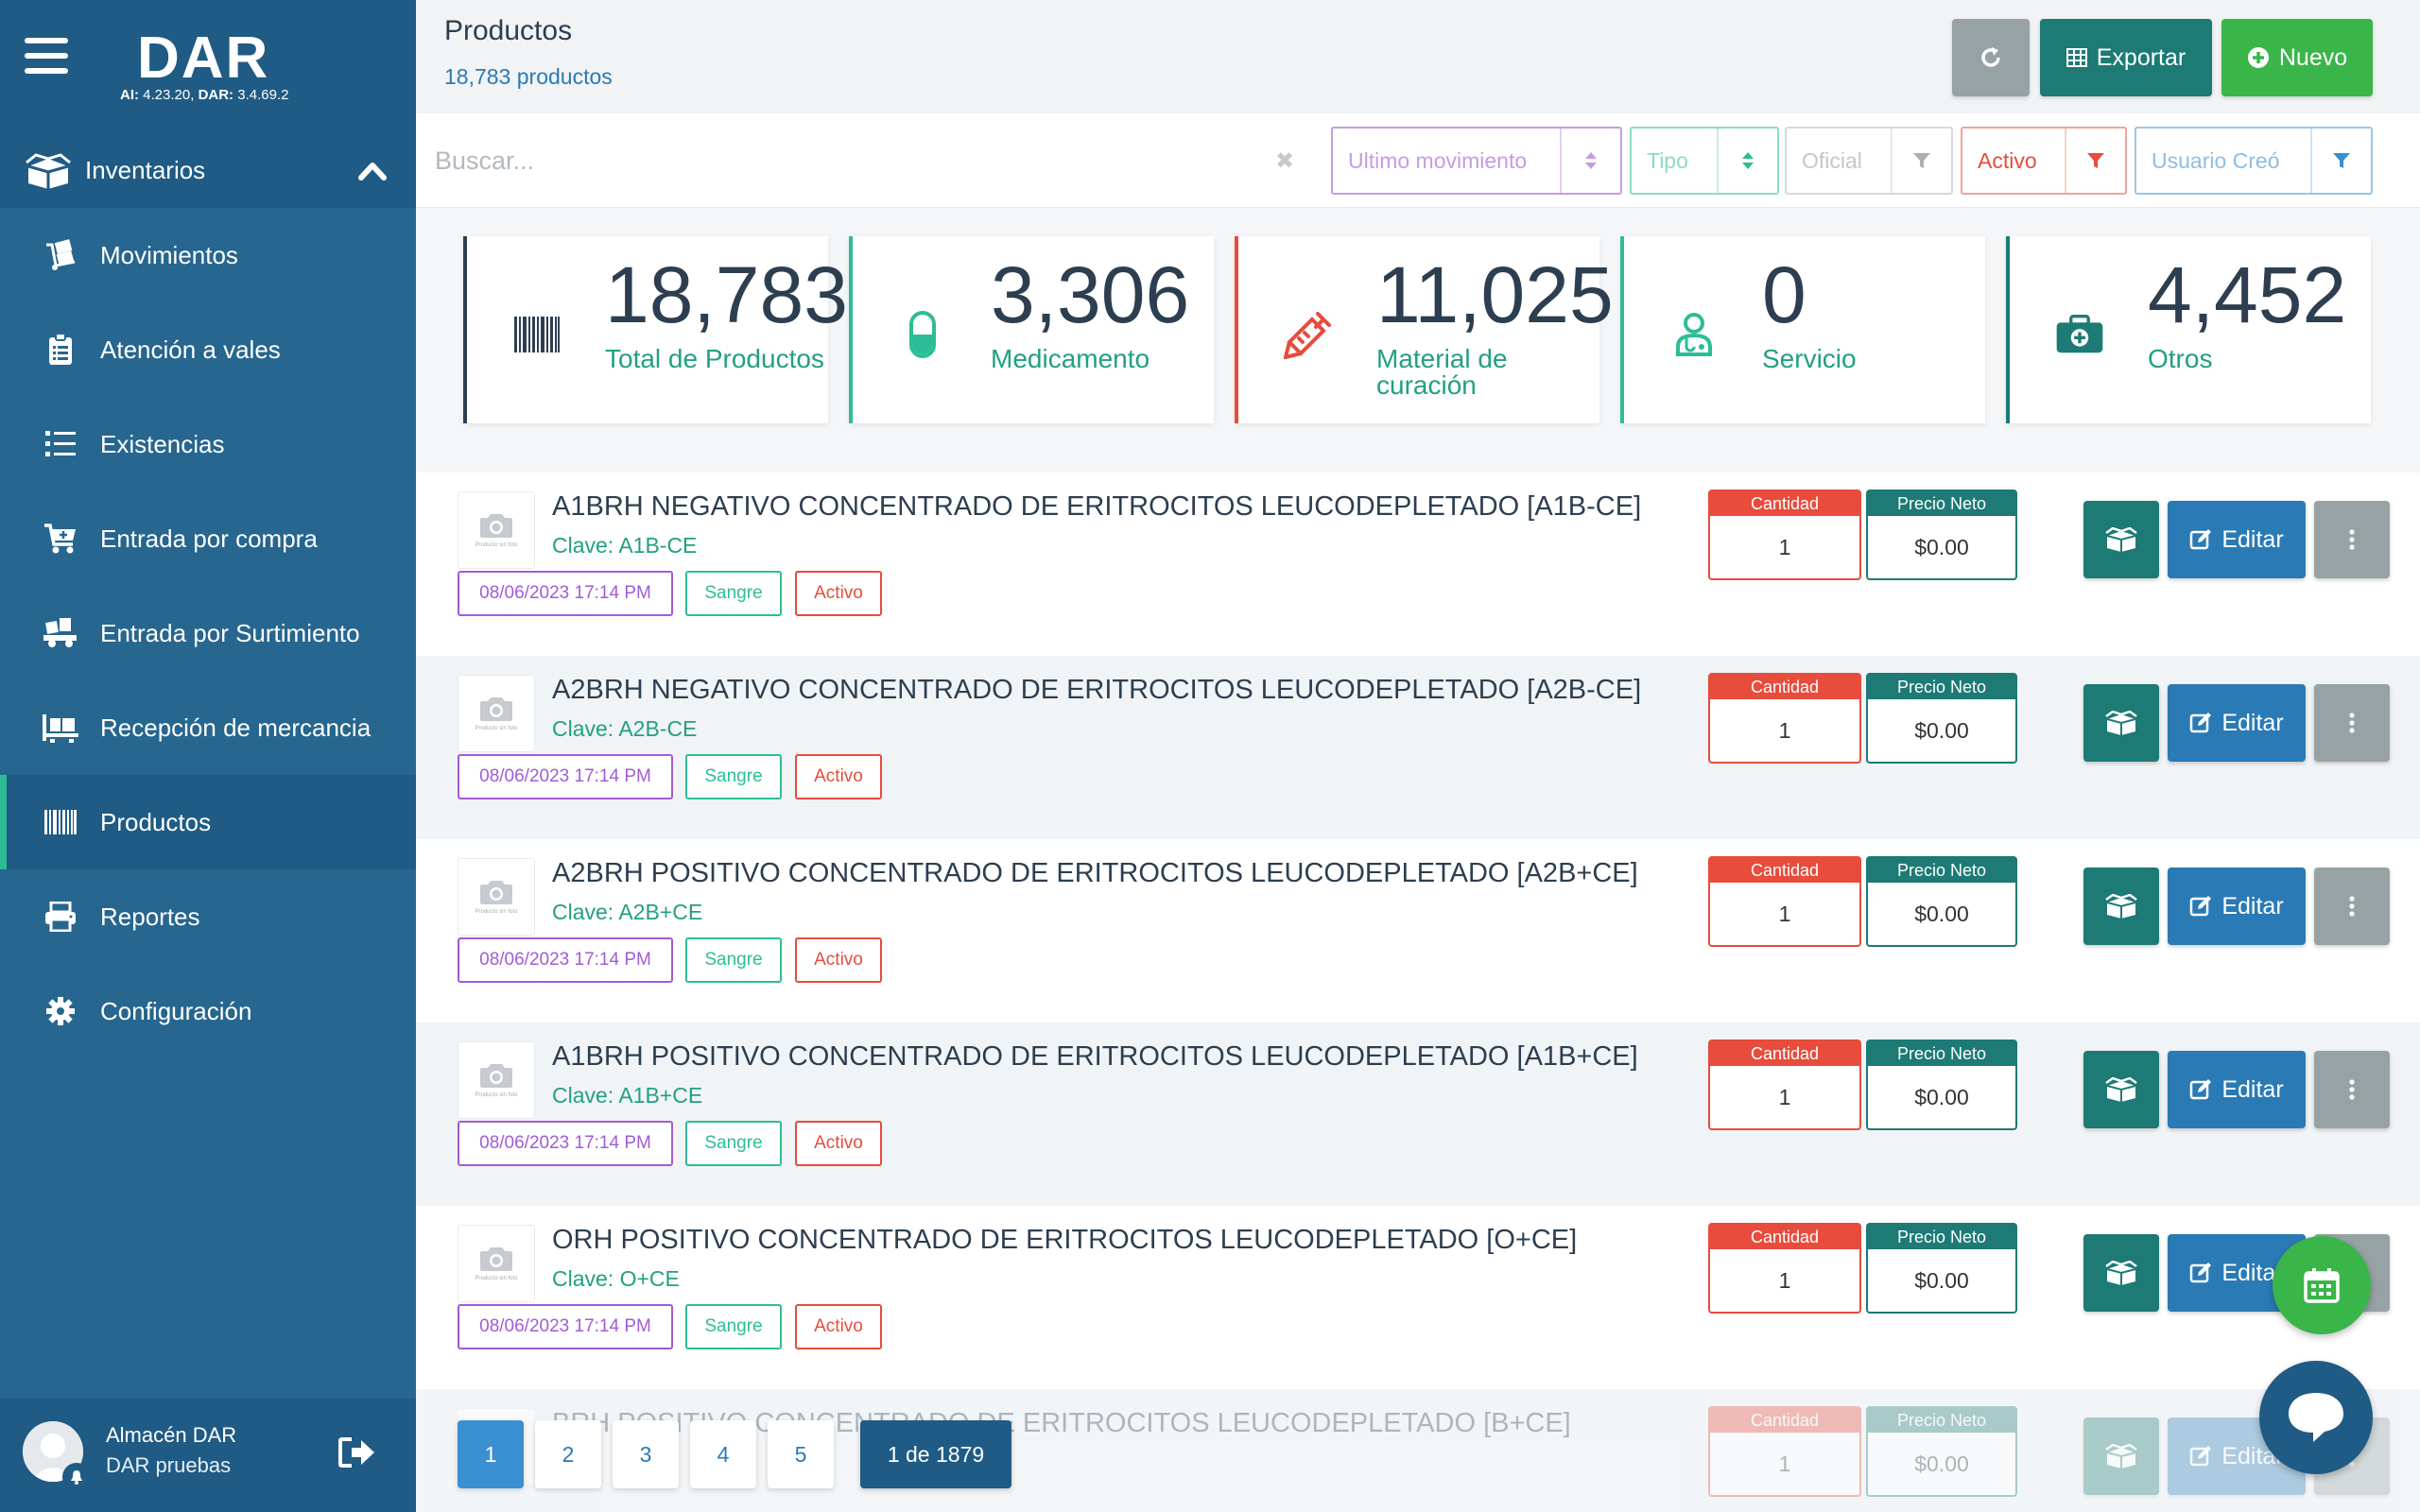 The height and width of the screenshot is (1512, 2420). I want to click on refresh-button, so click(1991, 57).